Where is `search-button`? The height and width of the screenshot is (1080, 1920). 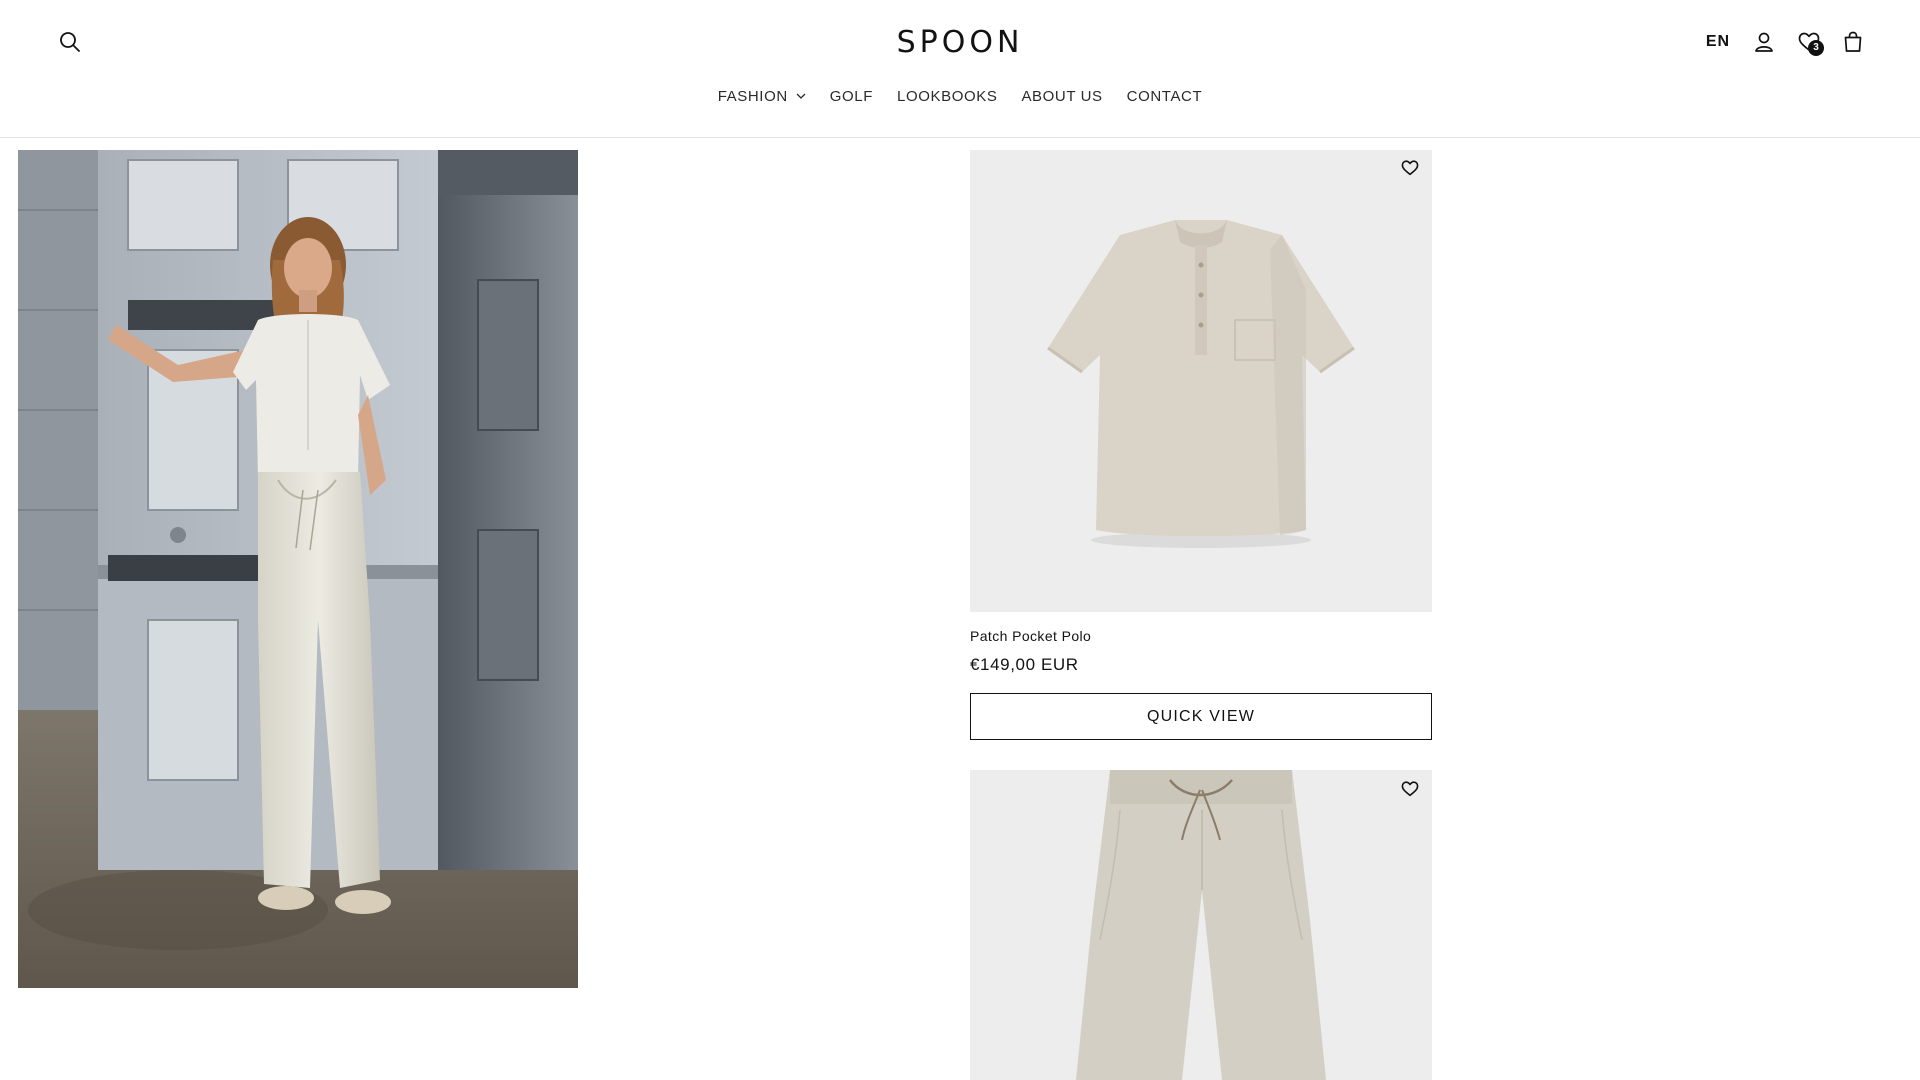 search-button is located at coordinates (70, 42).